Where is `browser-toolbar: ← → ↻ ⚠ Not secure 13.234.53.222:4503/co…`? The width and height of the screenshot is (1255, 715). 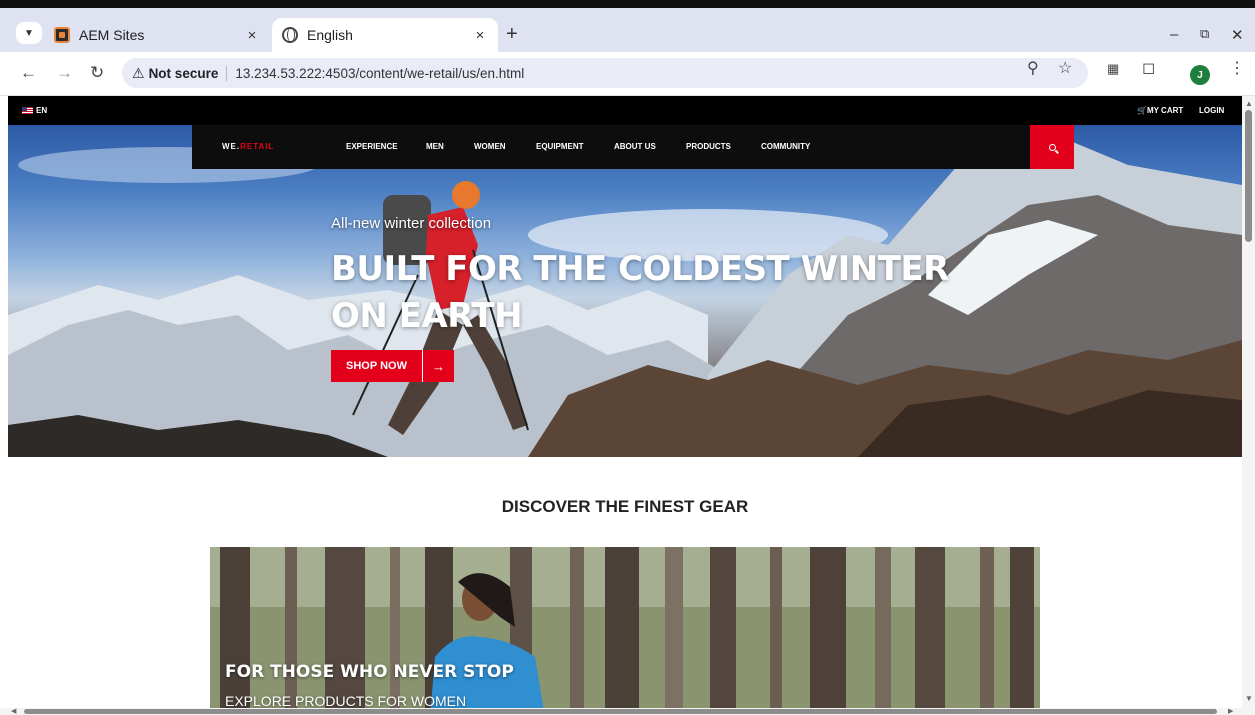 browser-toolbar: ← → ↻ ⚠ Not secure 13.234.53.222:4503/co… is located at coordinates (627, 74).